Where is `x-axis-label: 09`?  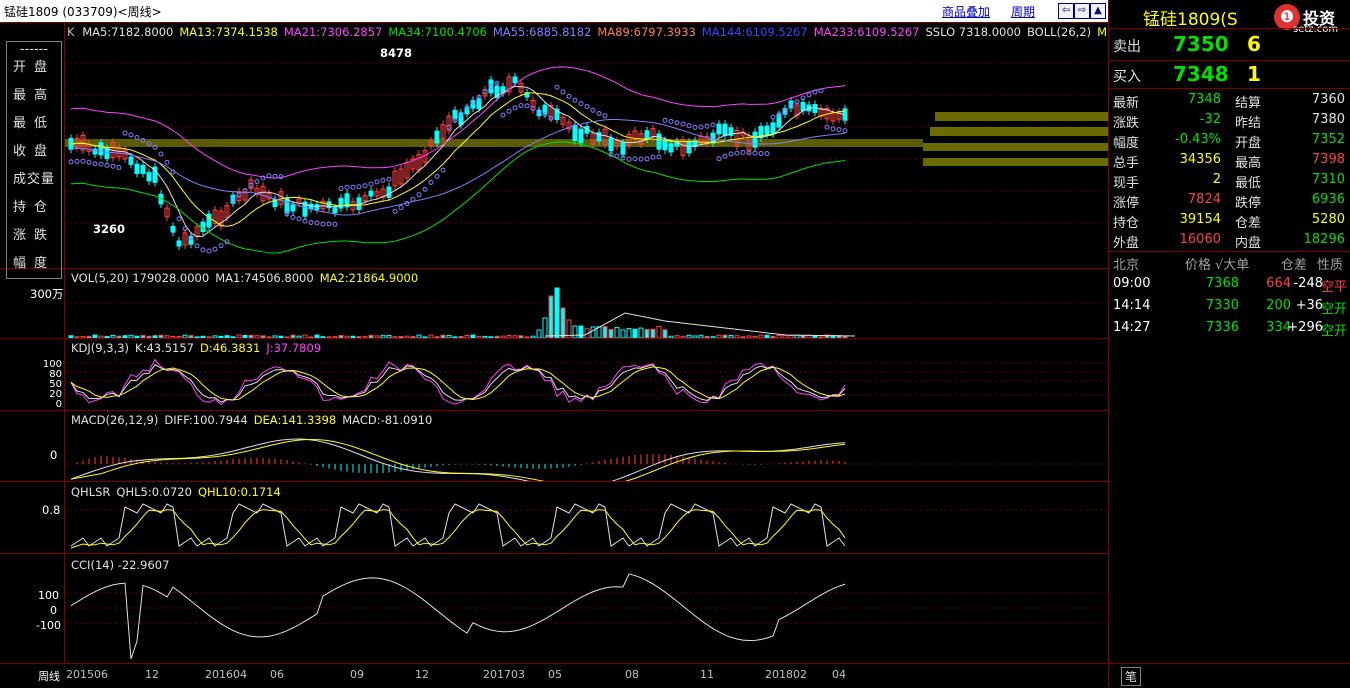 x-axis-label: 09 is located at coordinates (357, 674).